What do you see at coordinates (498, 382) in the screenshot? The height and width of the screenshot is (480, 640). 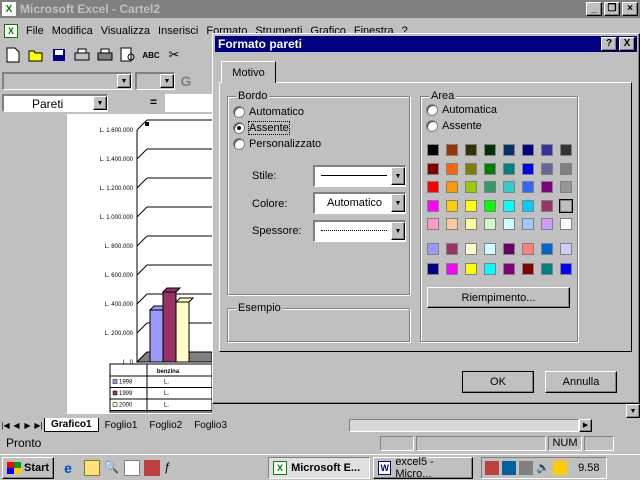 I see `ok-button: OK` at bounding box center [498, 382].